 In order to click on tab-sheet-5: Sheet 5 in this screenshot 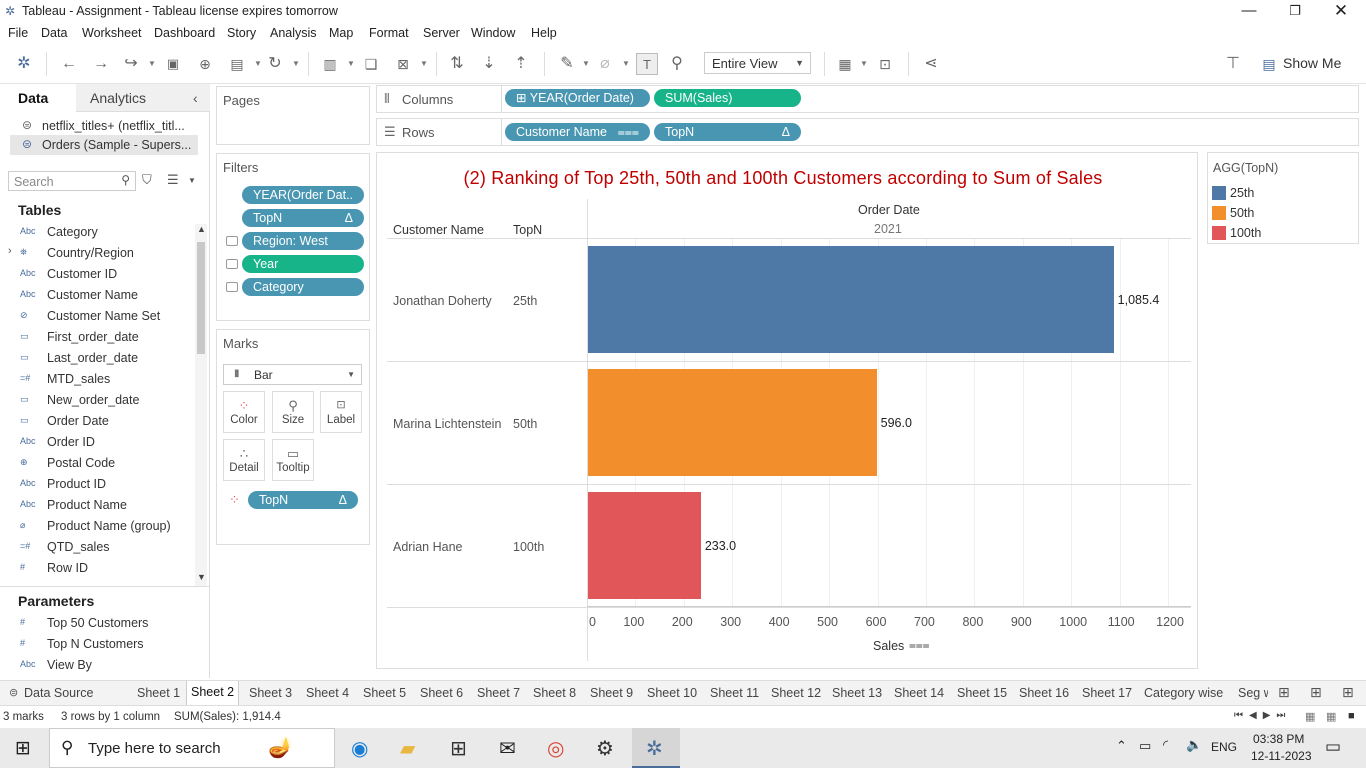, I will do `click(384, 693)`.